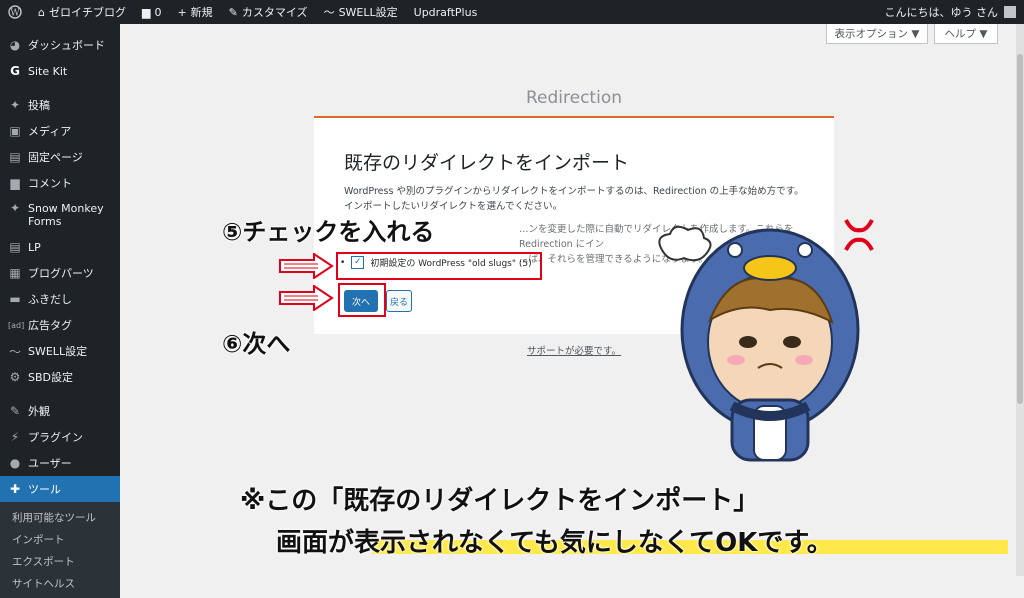 Image resolution: width=1024 pixels, height=598 pixels. I want to click on sidebar-item-users: ●ユーザー, so click(60, 463).